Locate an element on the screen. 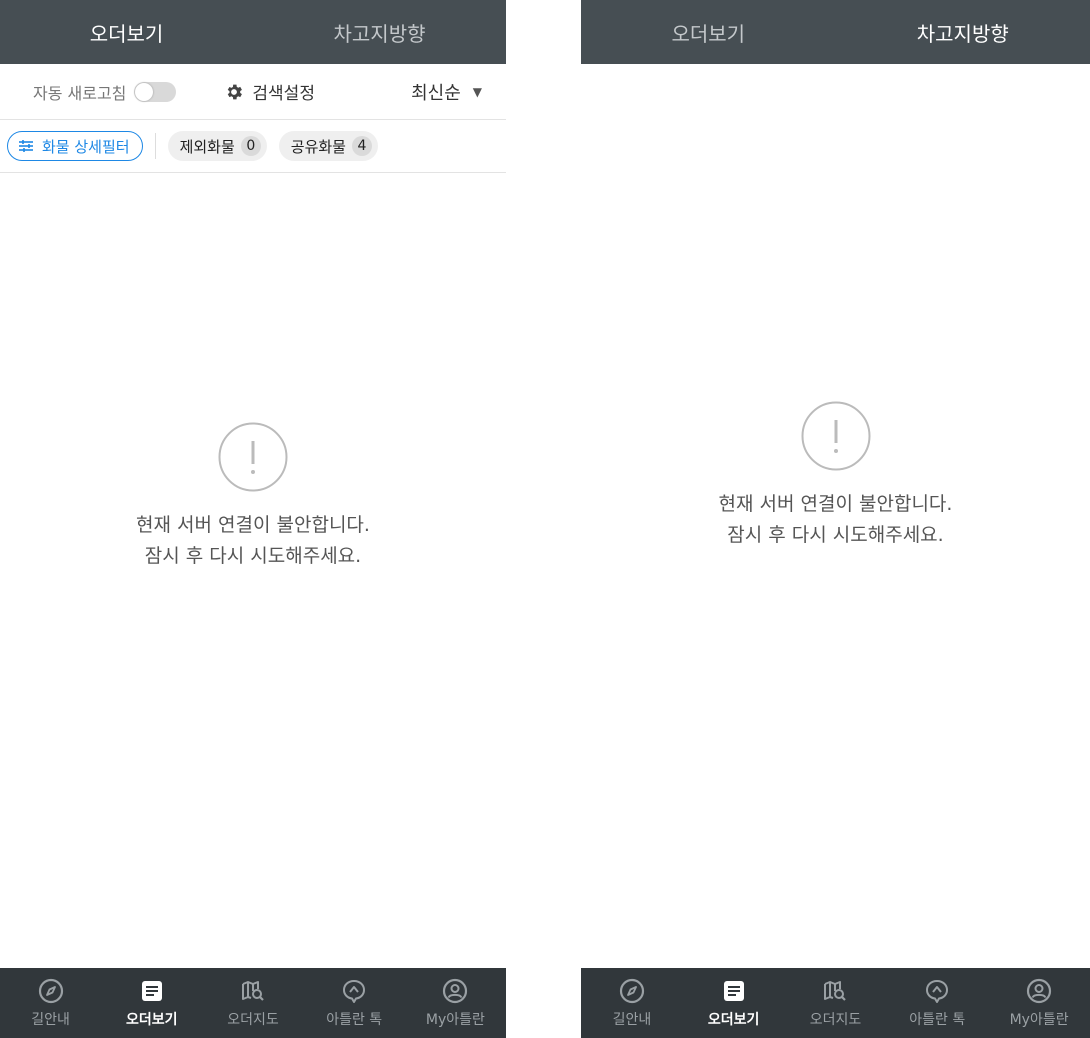 This screenshot has height=1038, width=1090. shared-cargo-count: 4 is located at coordinates (361, 146).